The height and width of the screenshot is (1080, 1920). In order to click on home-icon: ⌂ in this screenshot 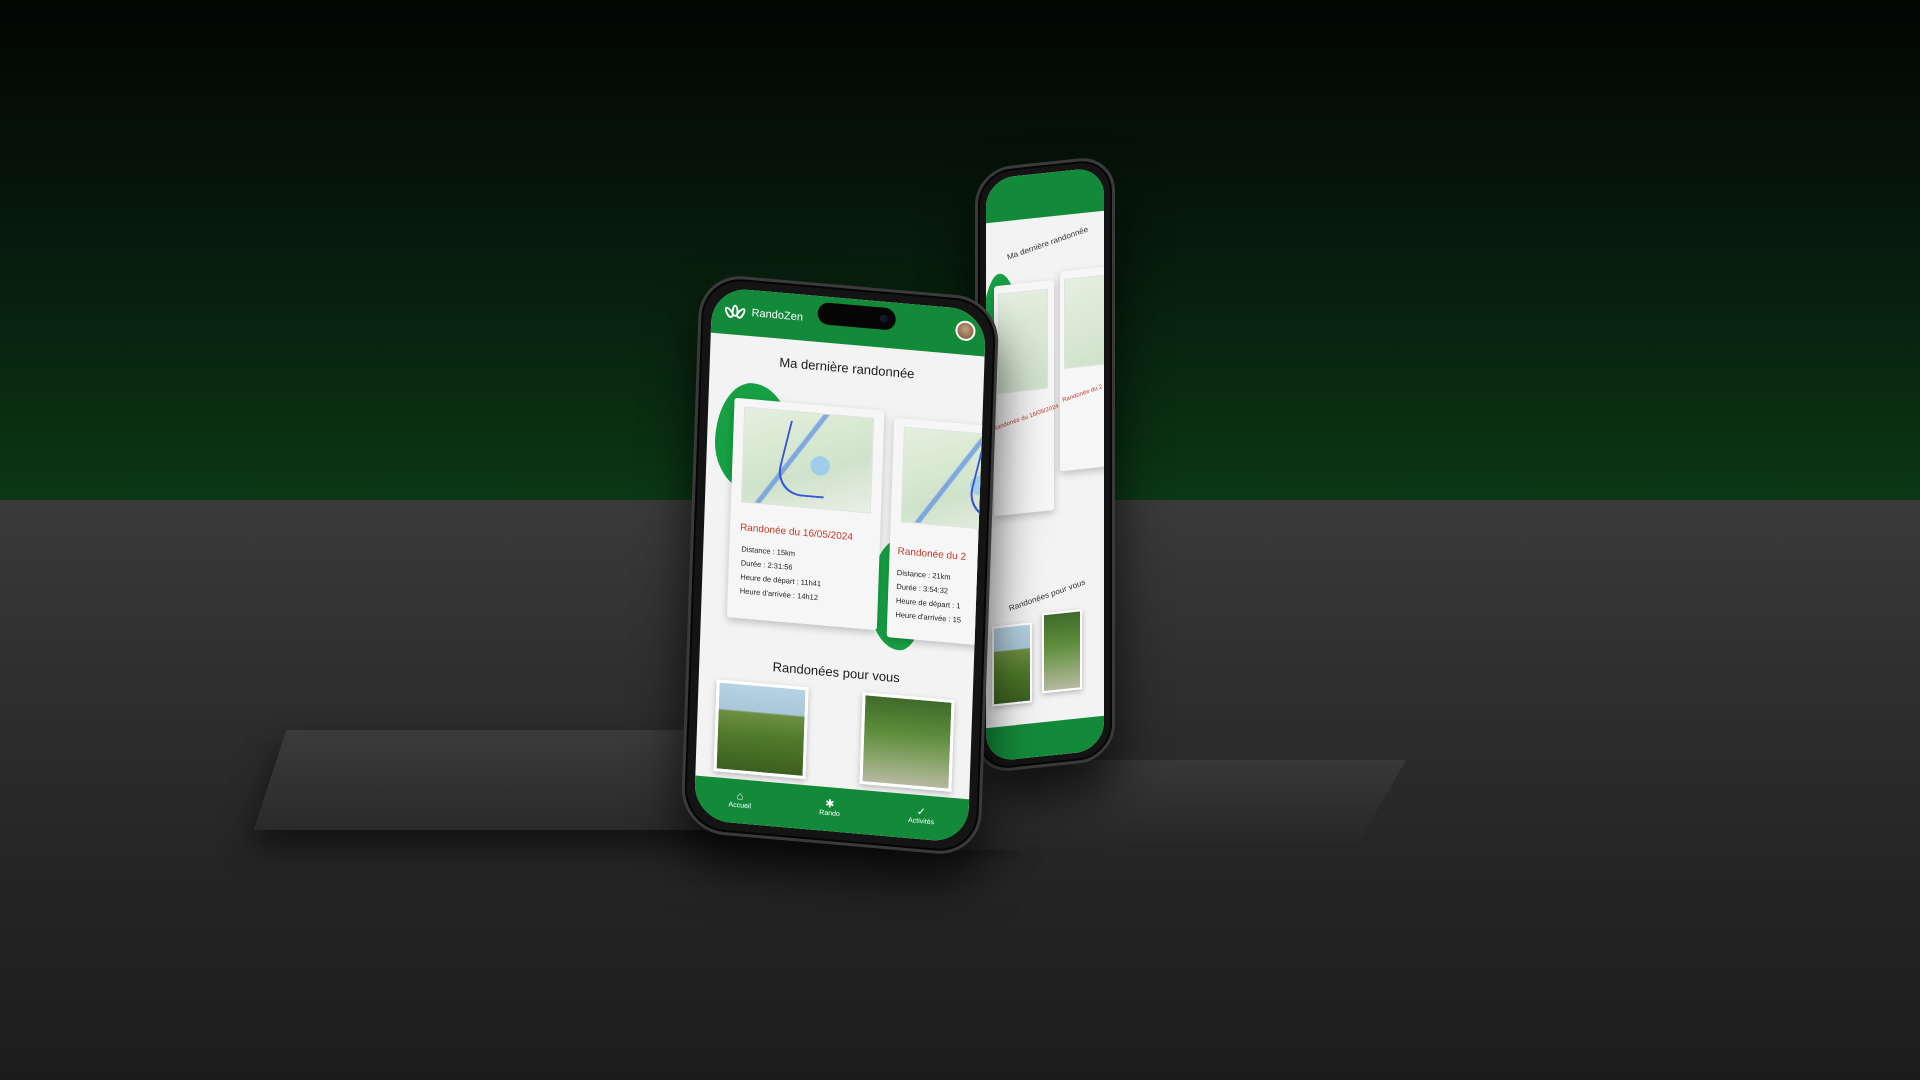, I will do `click(740, 796)`.